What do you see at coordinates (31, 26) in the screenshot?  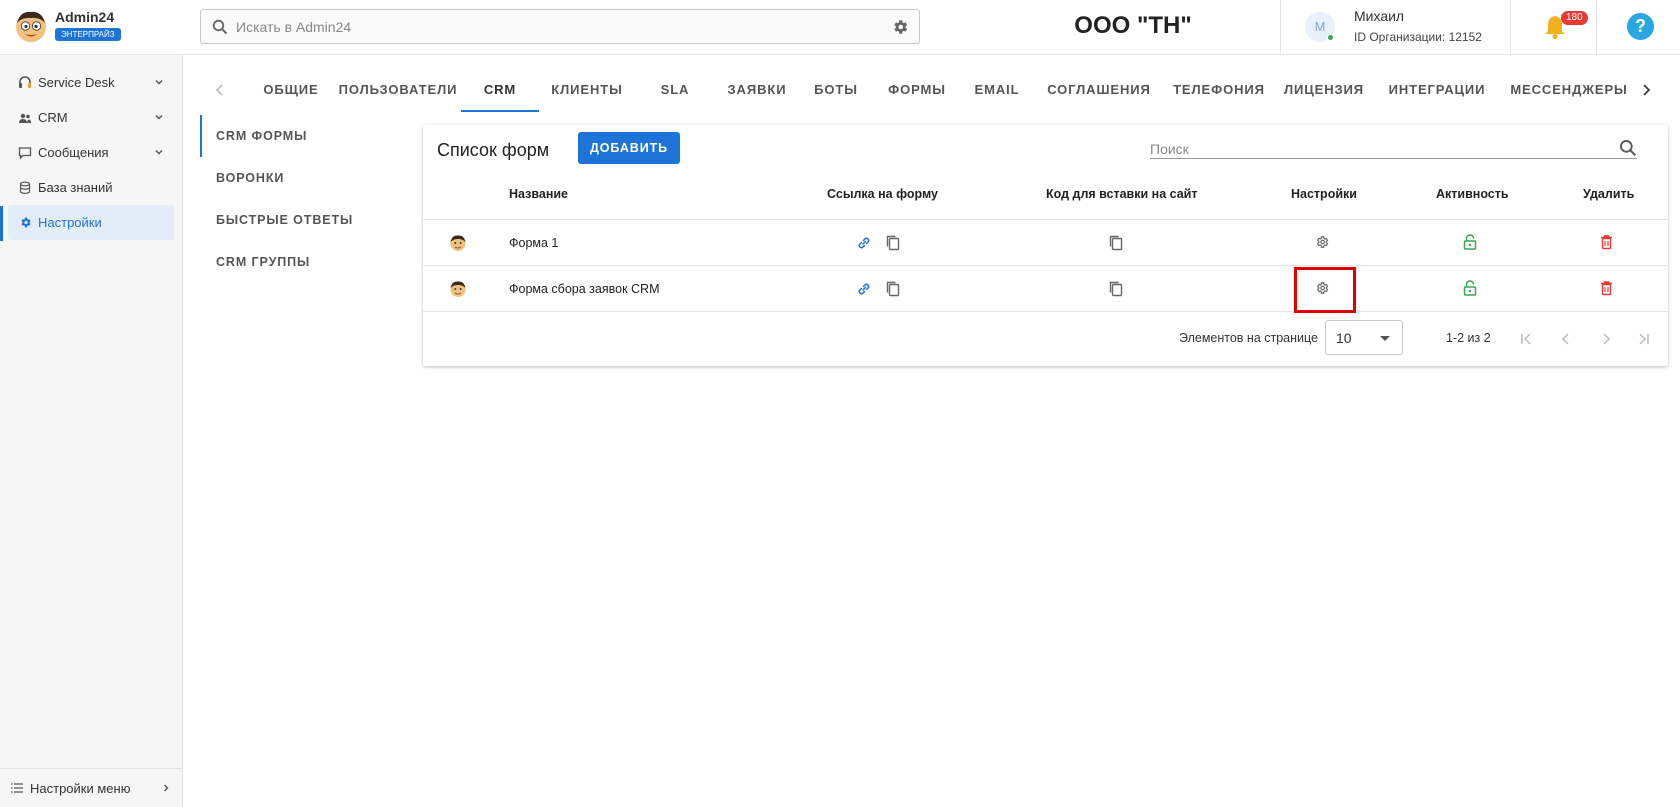 I see `brand-avatar-icon` at bounding box center [31, 26].